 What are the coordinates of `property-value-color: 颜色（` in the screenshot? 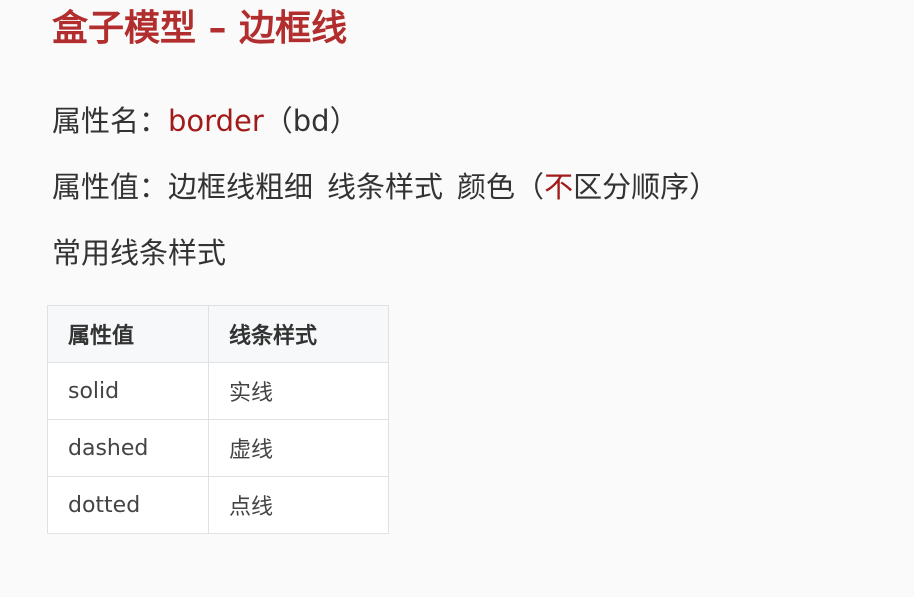 It's located at (501, 187).